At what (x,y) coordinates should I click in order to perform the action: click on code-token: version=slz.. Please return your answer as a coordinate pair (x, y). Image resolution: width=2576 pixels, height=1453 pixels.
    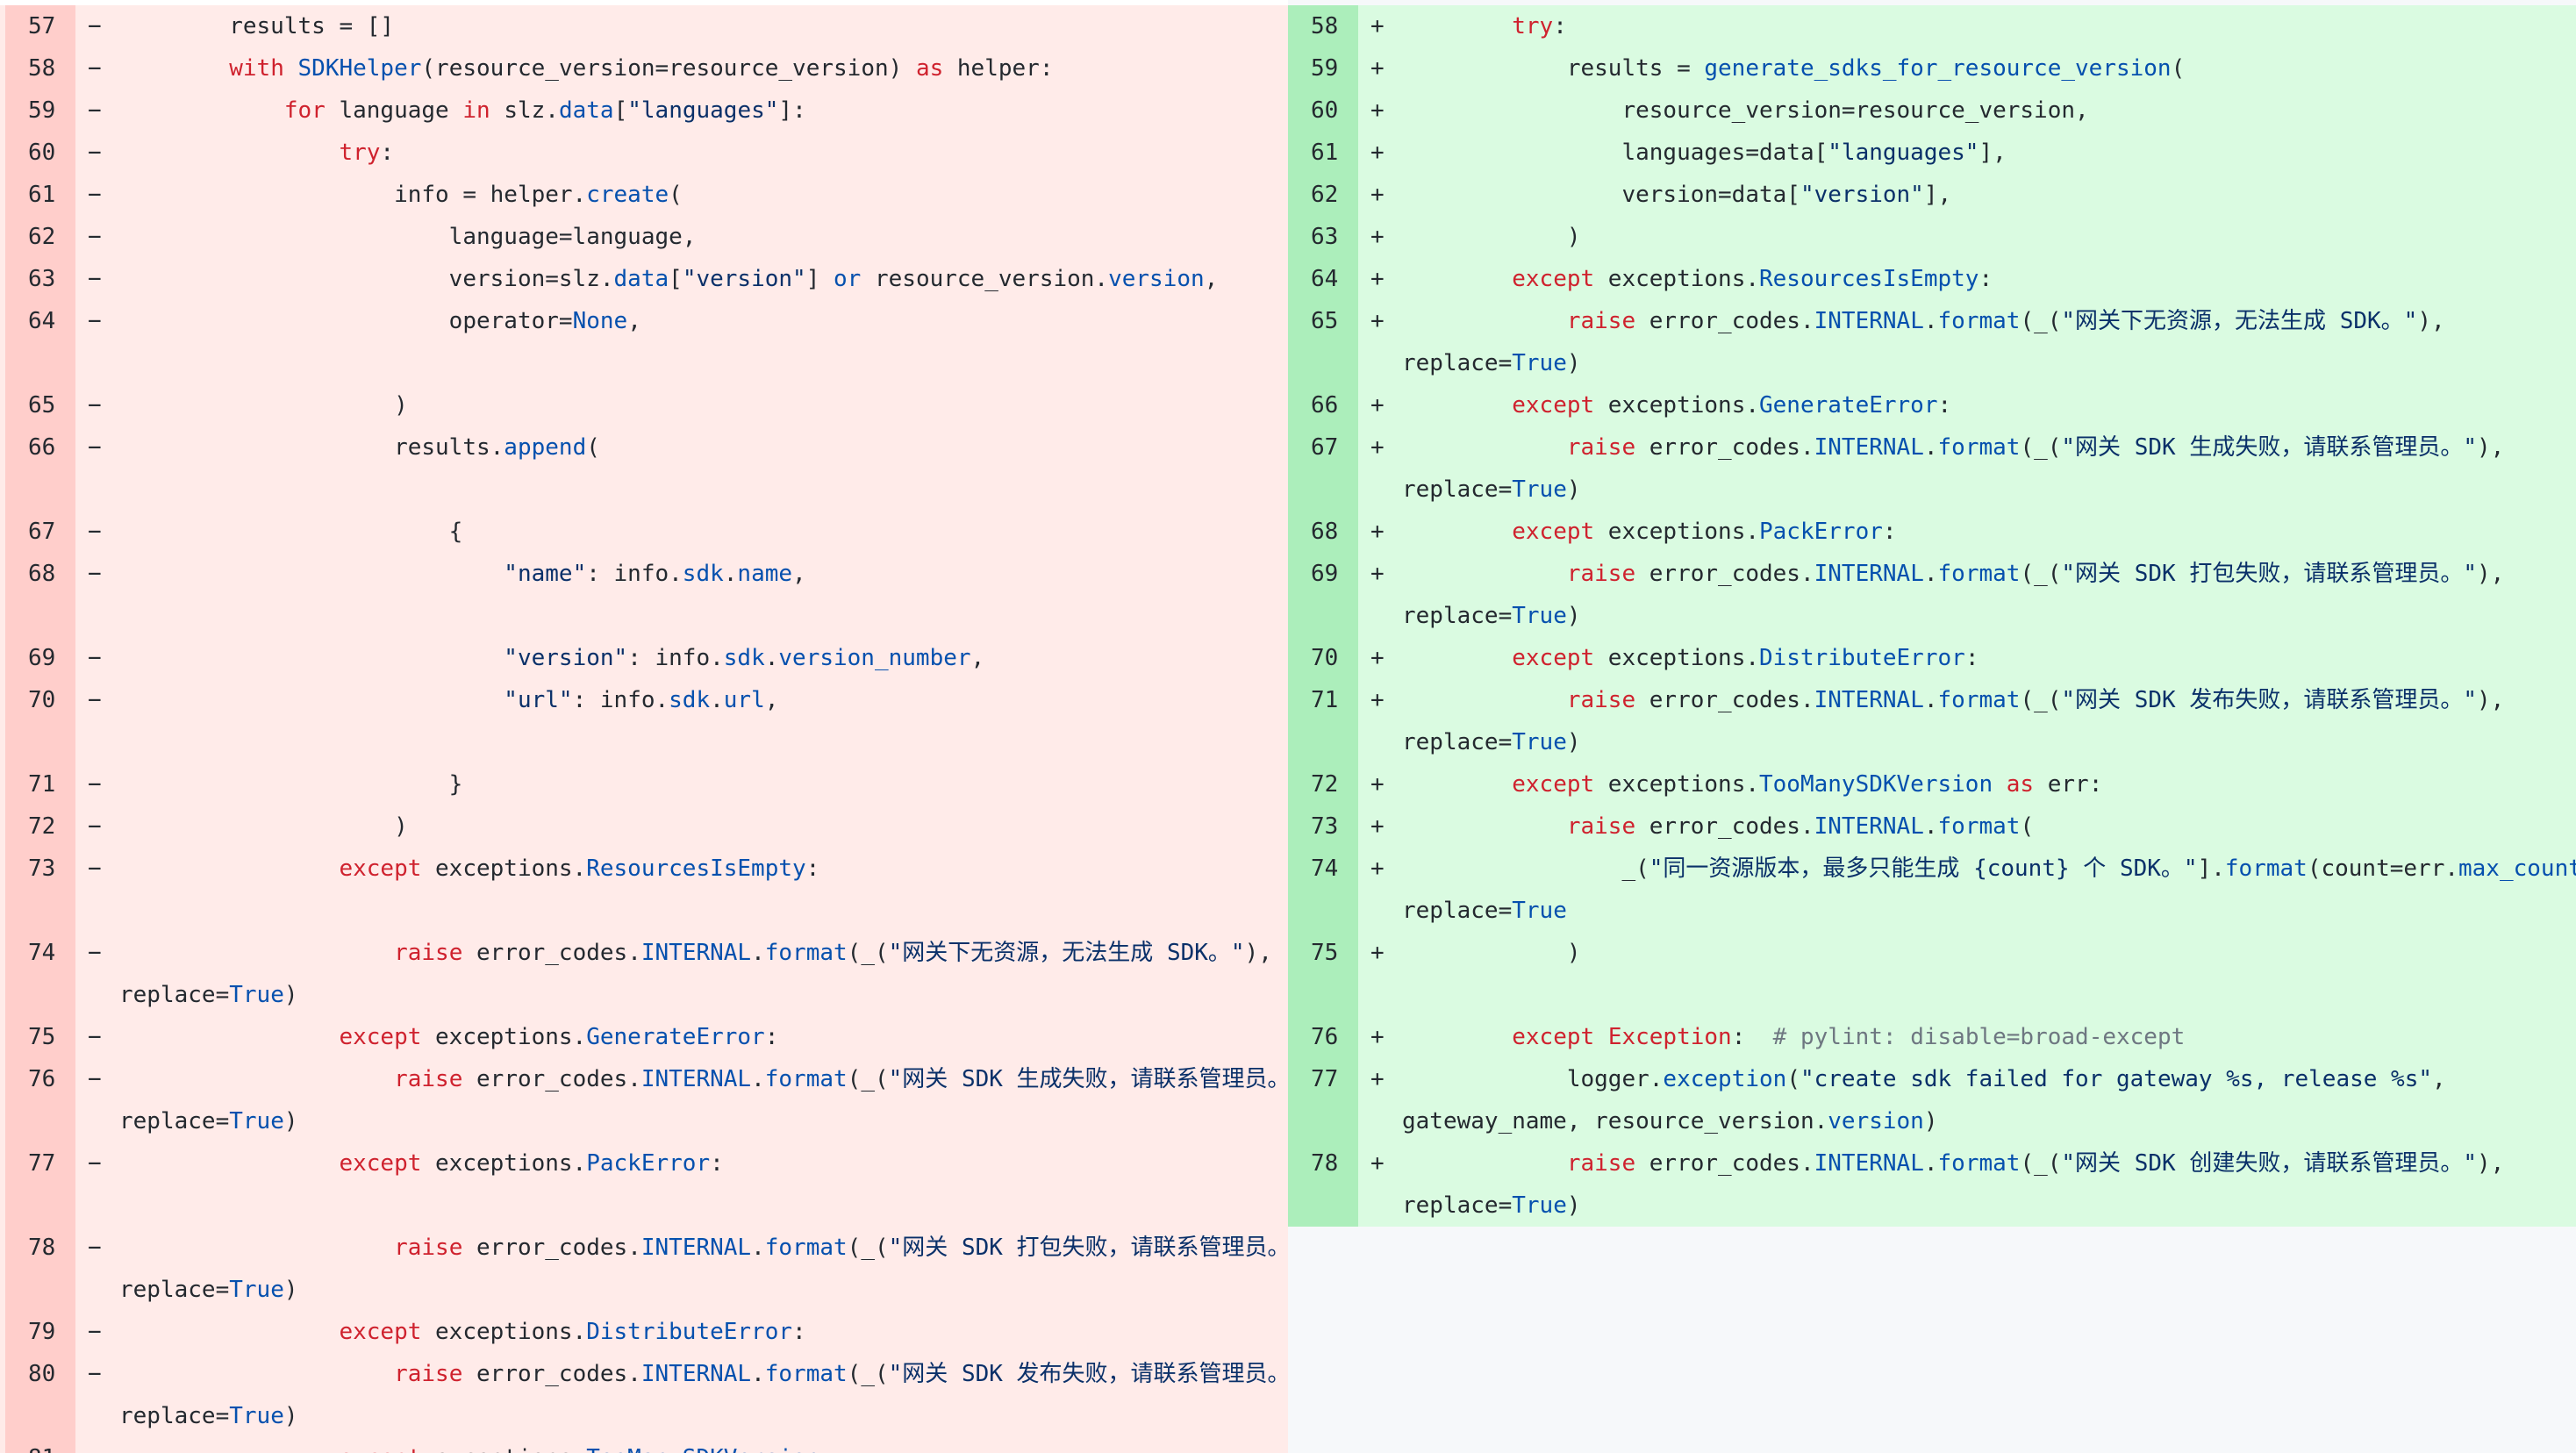
    Looking at the image, I should click on (366, 279).